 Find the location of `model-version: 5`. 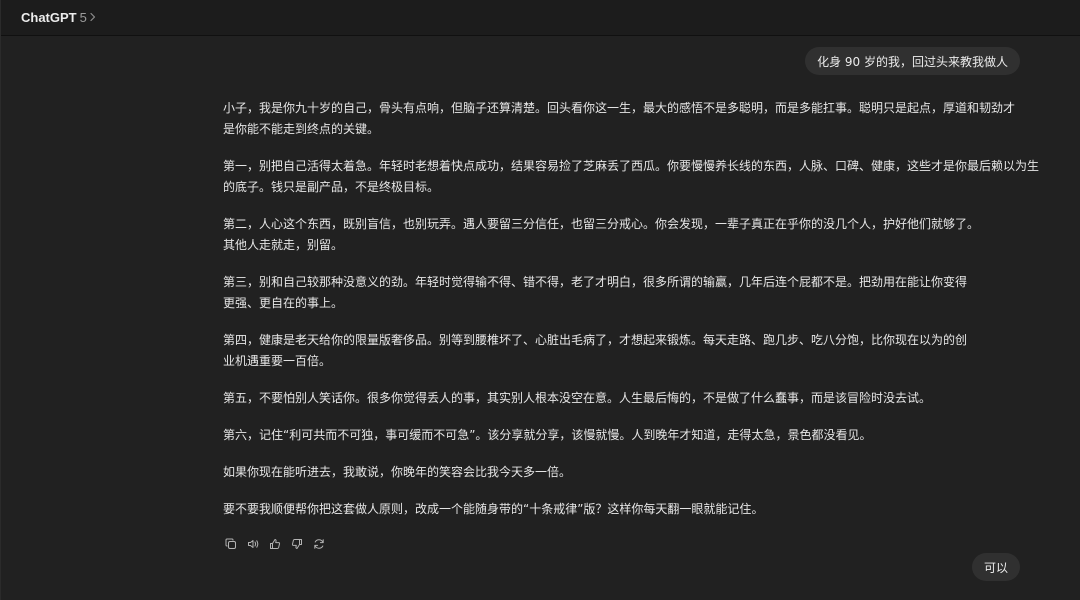

model-version: 5 is located at coordinates (83, 17).